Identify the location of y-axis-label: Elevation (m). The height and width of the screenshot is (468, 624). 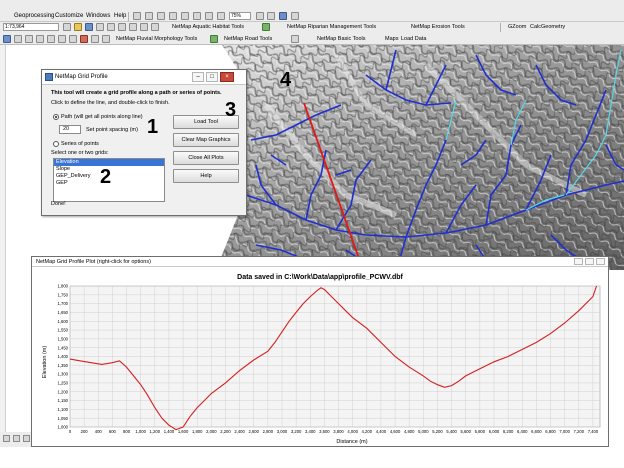
(45, 362).